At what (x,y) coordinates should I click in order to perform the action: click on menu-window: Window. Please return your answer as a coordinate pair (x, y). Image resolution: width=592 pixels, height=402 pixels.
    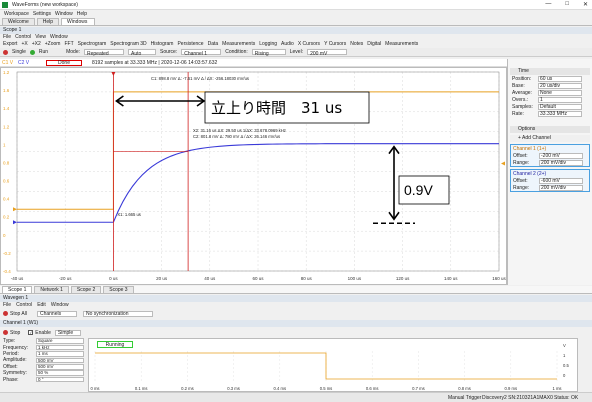
    Looking at the image, I should click on (64, 14).